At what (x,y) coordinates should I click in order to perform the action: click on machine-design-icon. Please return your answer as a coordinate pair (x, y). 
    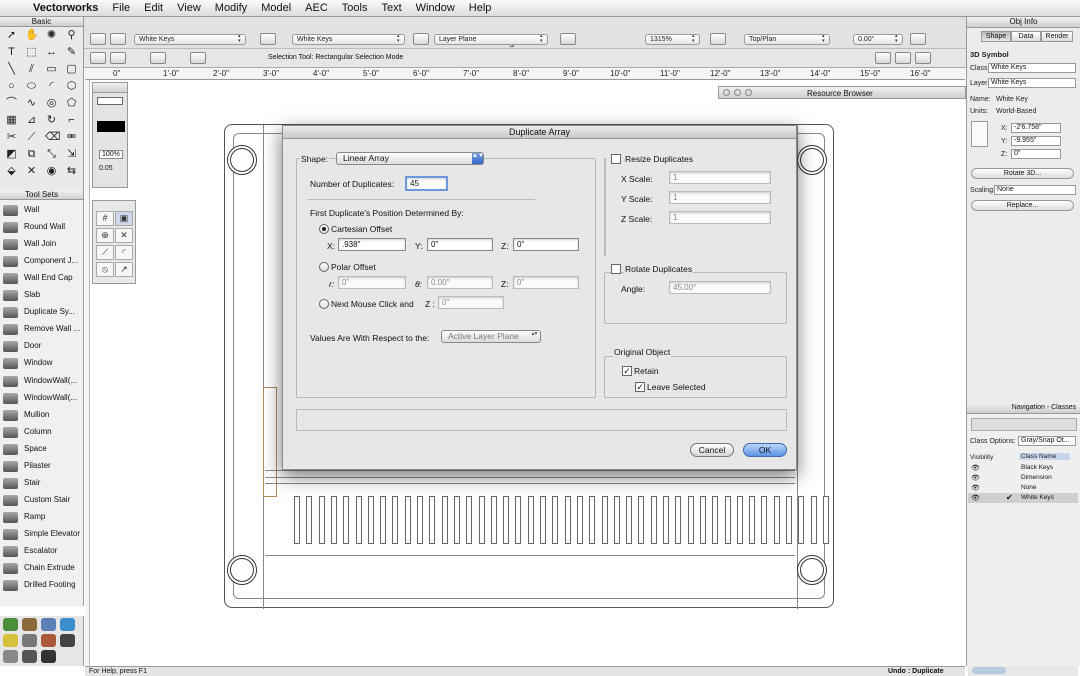
    Looking at the image, I should click on (48, 624).